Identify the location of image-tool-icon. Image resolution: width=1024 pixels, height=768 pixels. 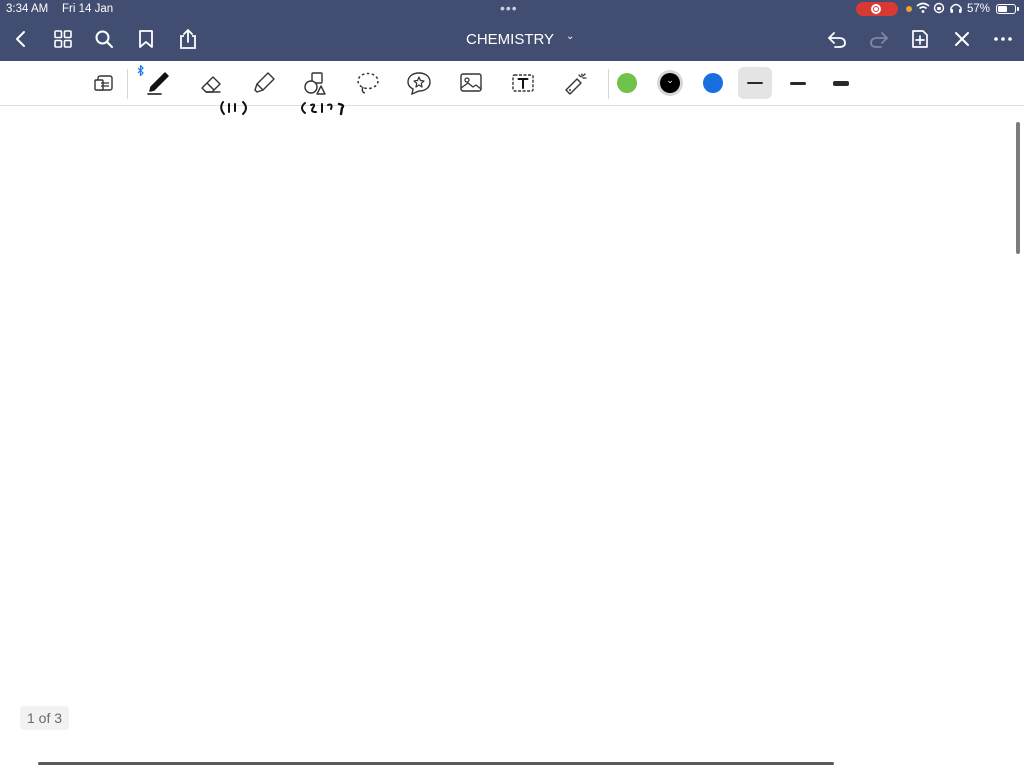
(471, 83).